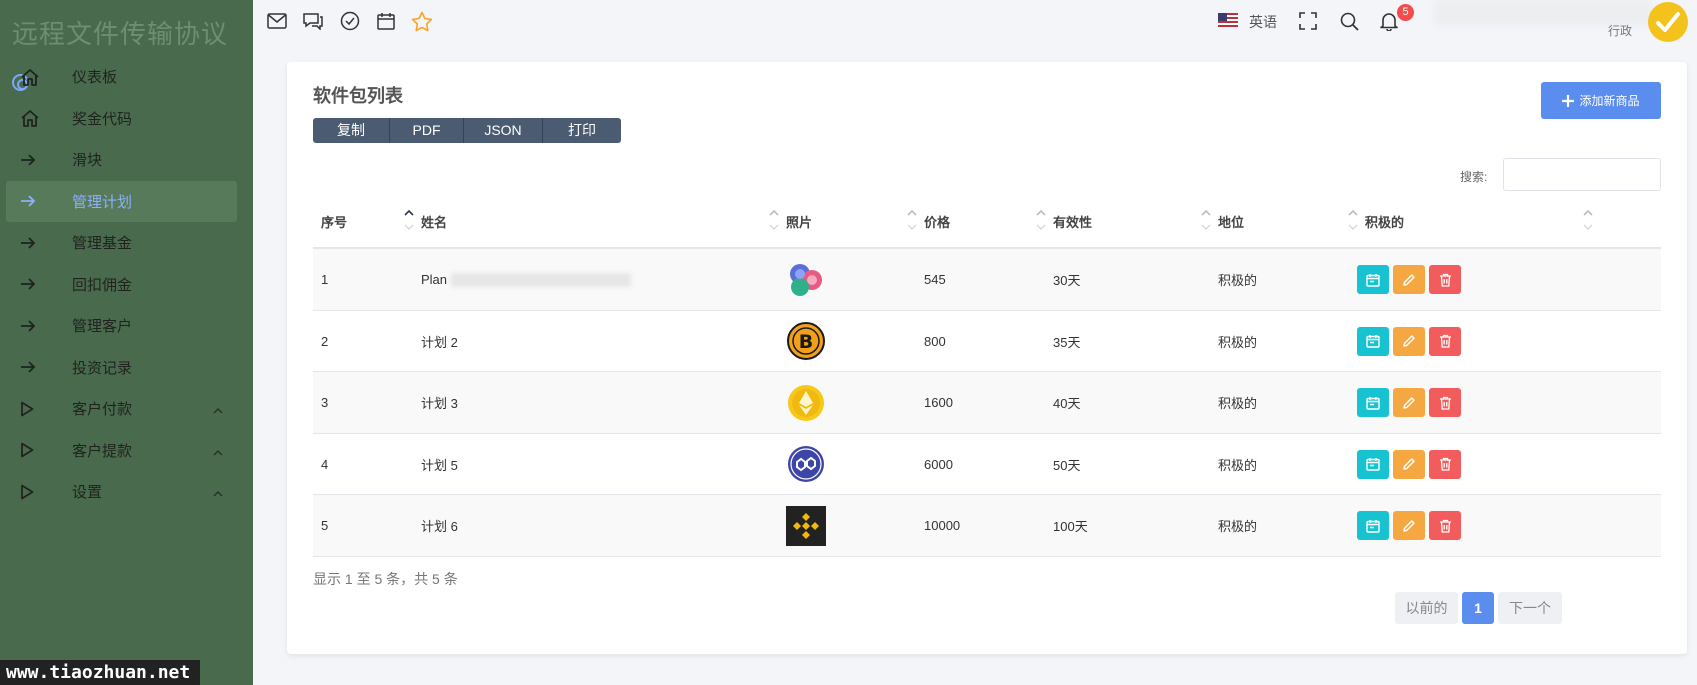 The height and width of the screenshot is (685, 1697). I want to click on sidebar-item-label: 客户付款, so click(102, 410).